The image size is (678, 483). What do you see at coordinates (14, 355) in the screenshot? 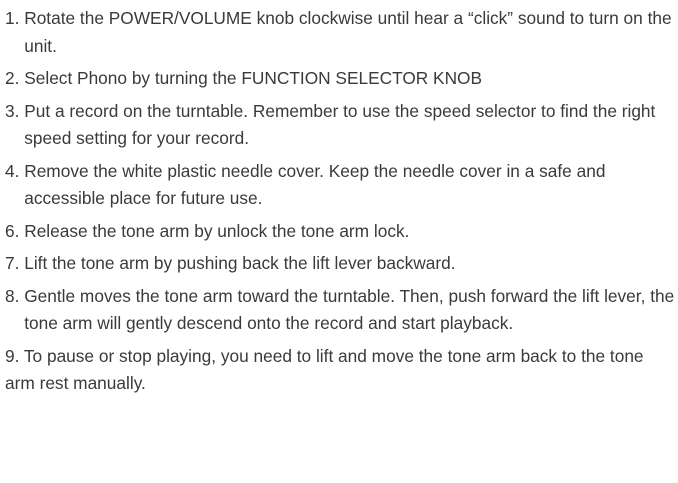
I see `step-number: 9.` at bounding box center [14, 355].